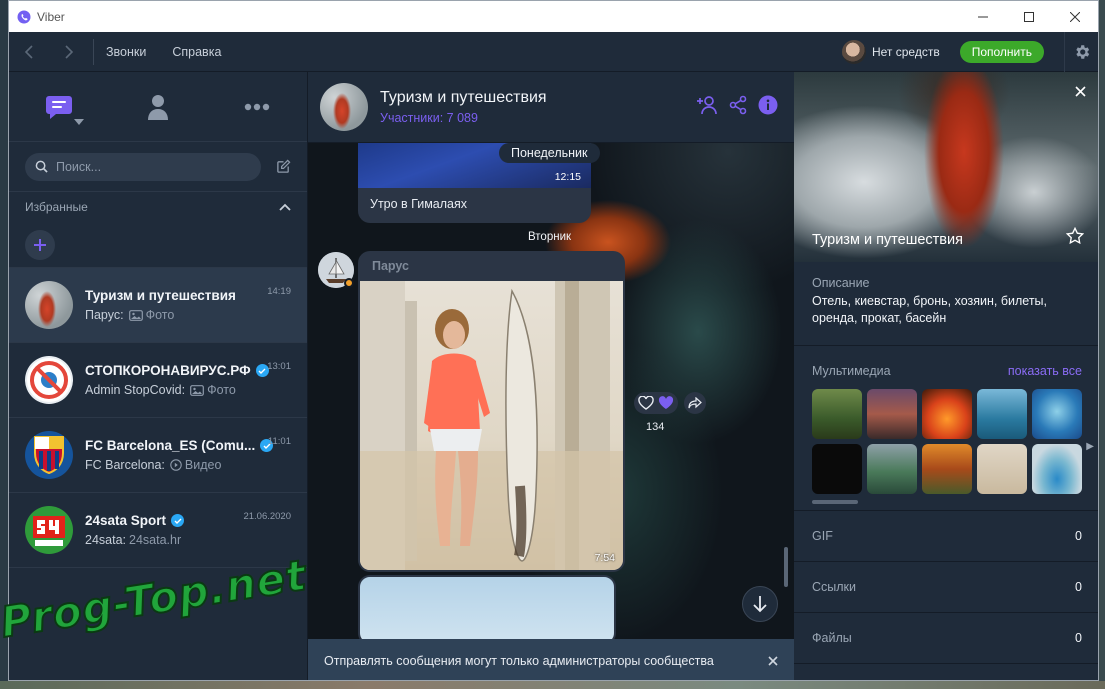  Describe the element at coordinates (760, 604) in the screenshot. I see `scroll-to-bottom-button` at that location.